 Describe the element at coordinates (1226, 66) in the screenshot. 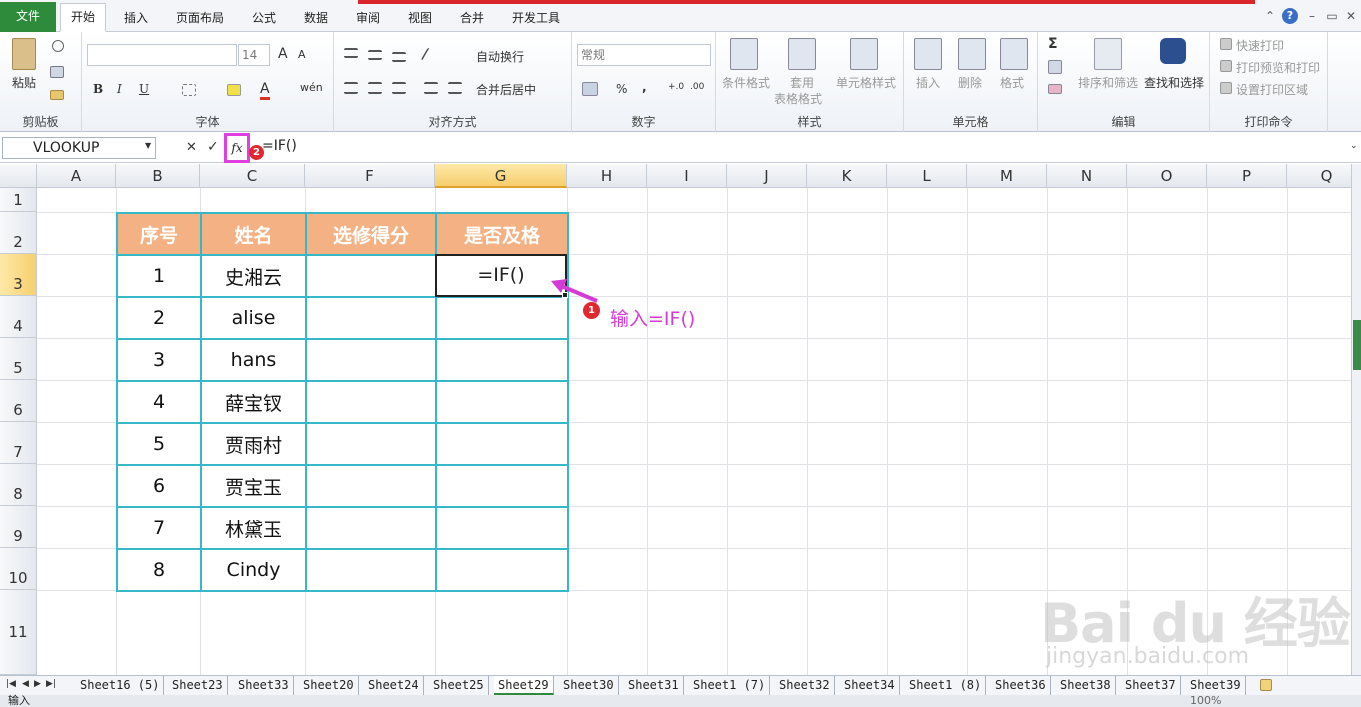

I see `print-preview-icon` at that location.